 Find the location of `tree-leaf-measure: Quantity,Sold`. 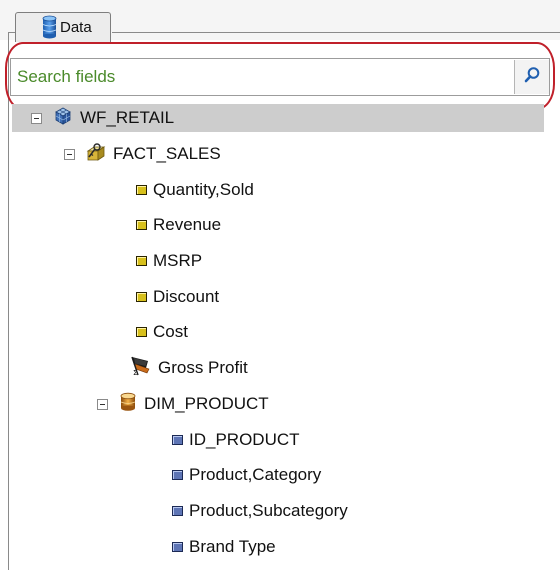

tree-leaf-measure: Quantity,Sold is located at coordinates (195, 190).